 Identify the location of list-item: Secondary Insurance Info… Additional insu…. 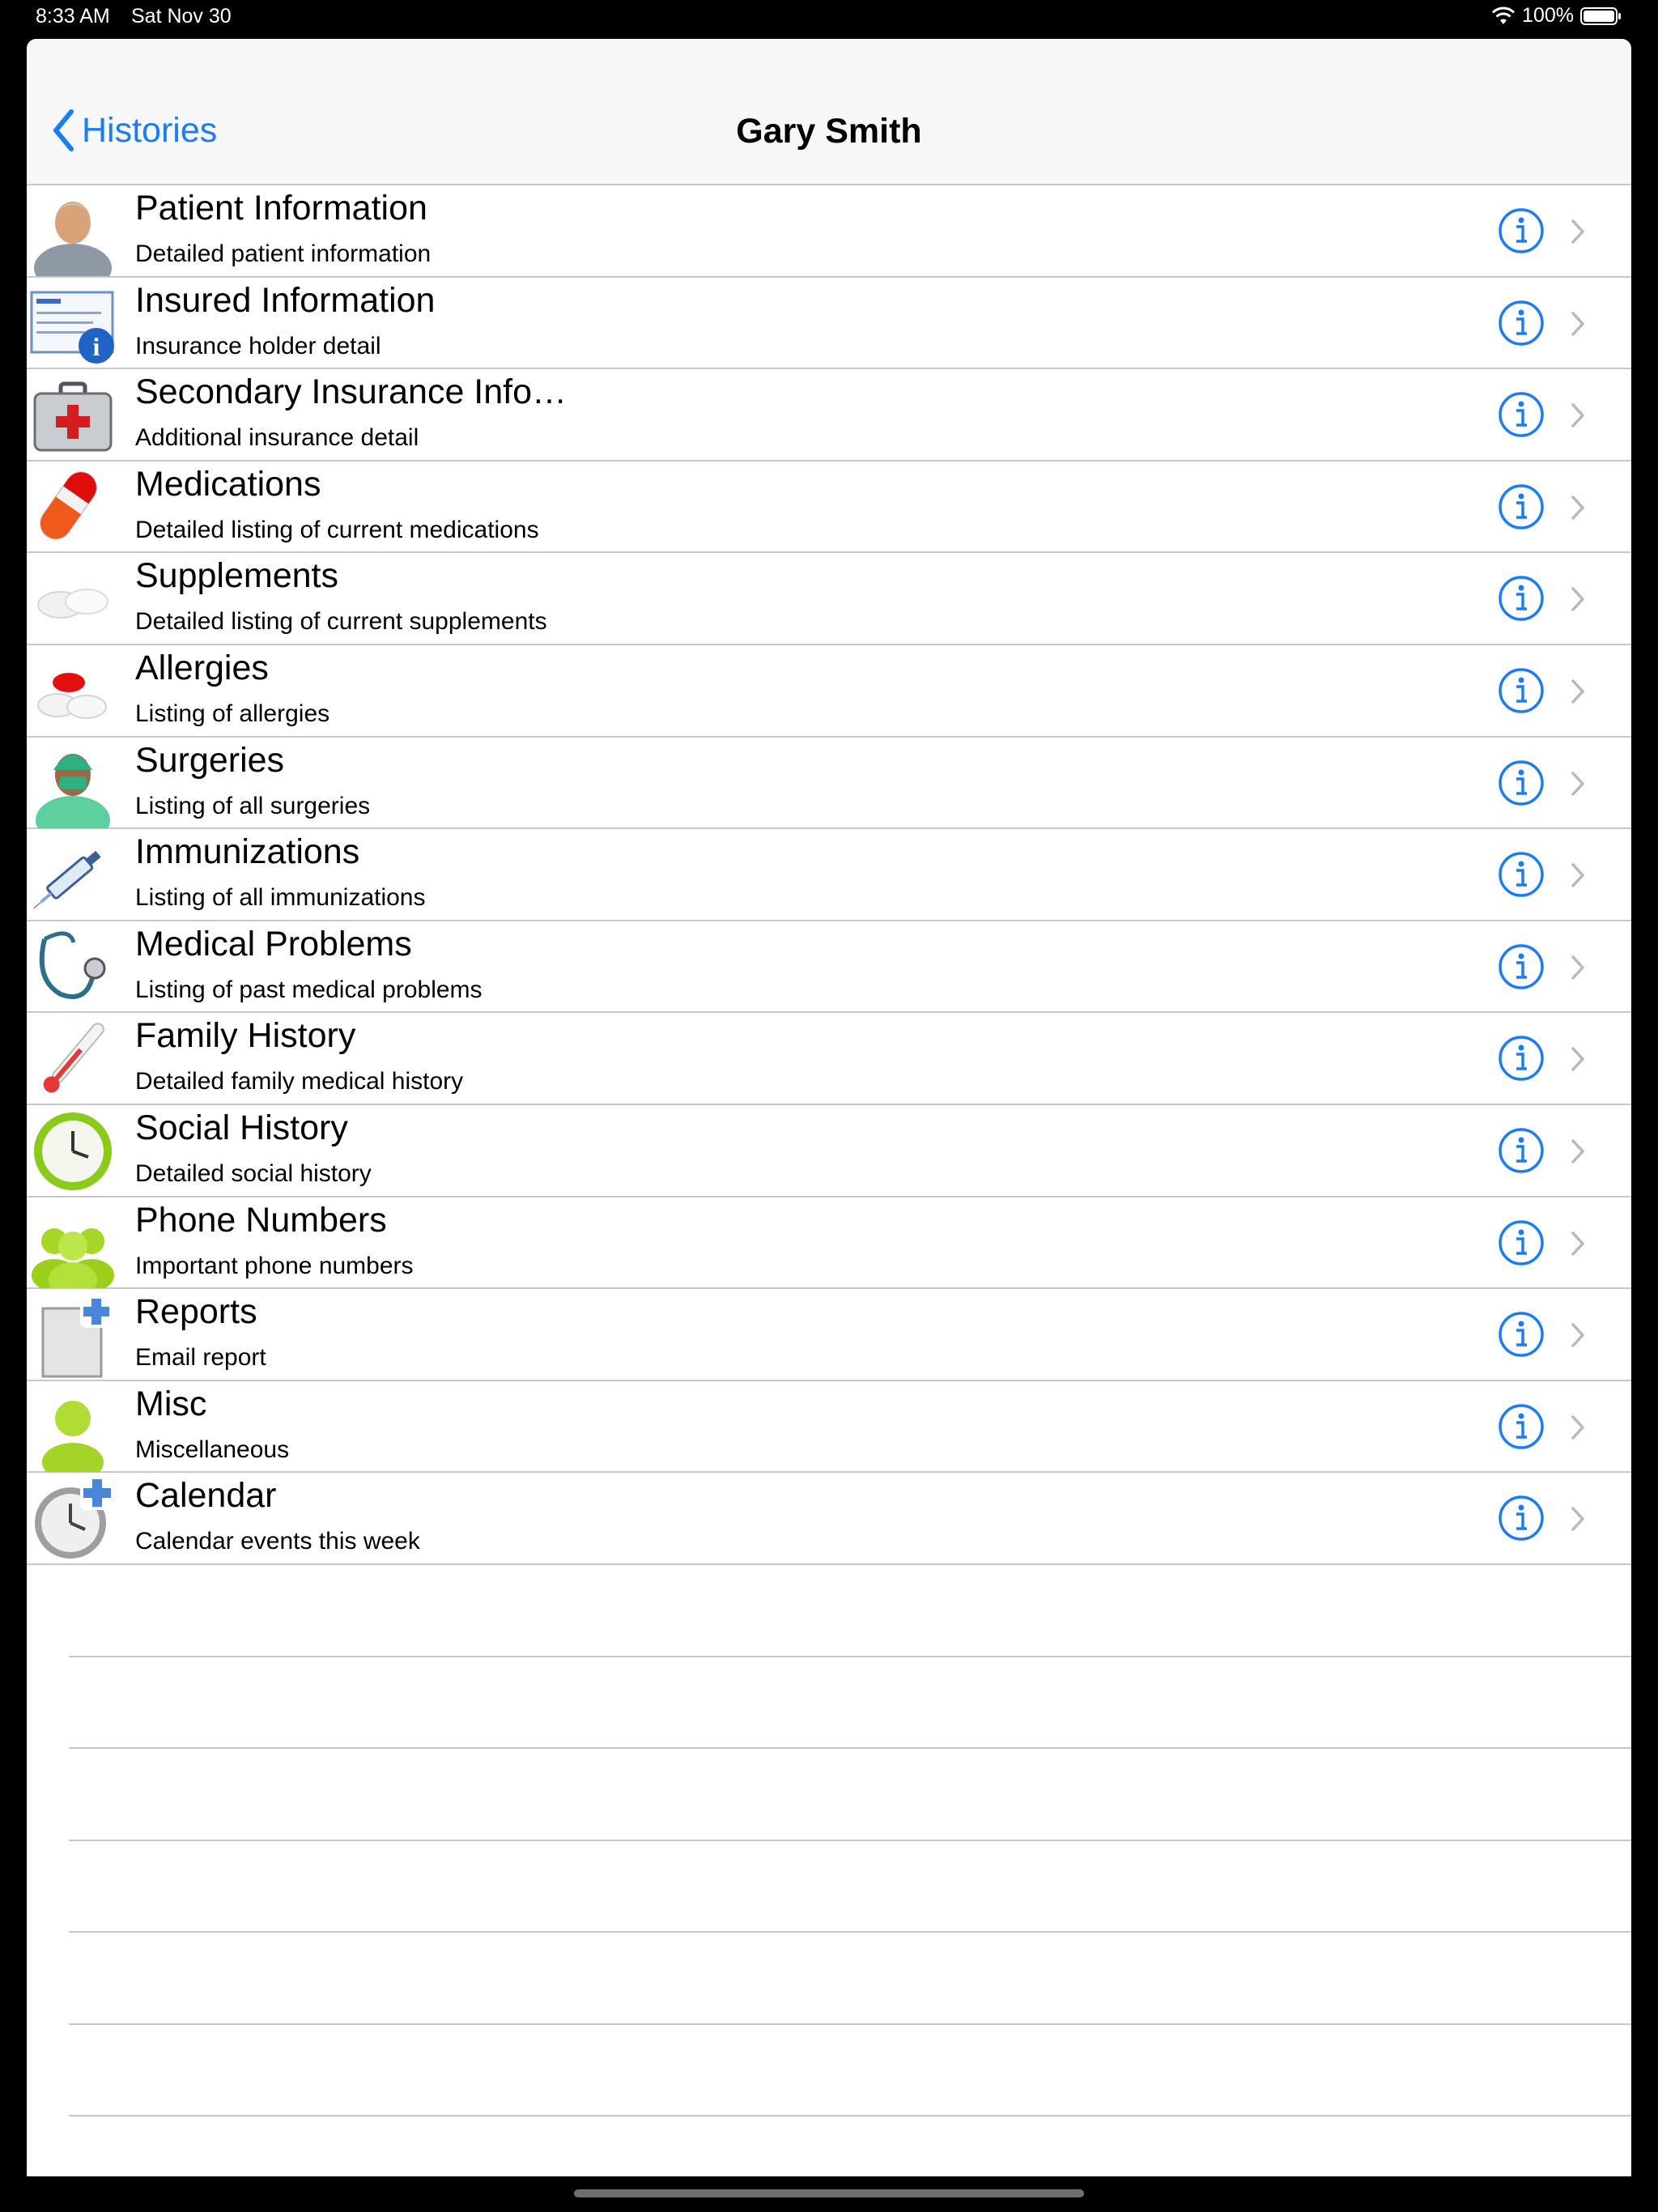
(829, 416).